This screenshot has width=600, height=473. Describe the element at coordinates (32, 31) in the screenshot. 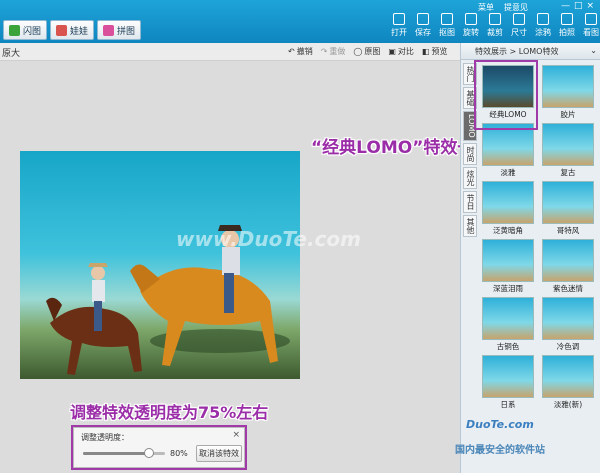

I see `tab-label: 闪图` at that location.